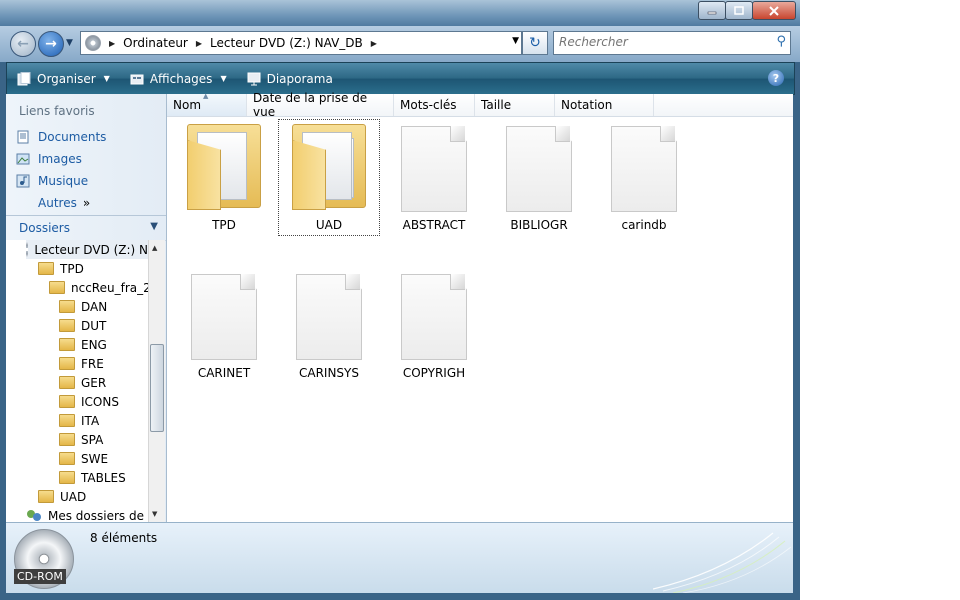 The height and width of the screenshot is (600, 960). Describe the element at coordinates (72, 137) in the screenshot. I see `favorite-label: Documents` at that location.